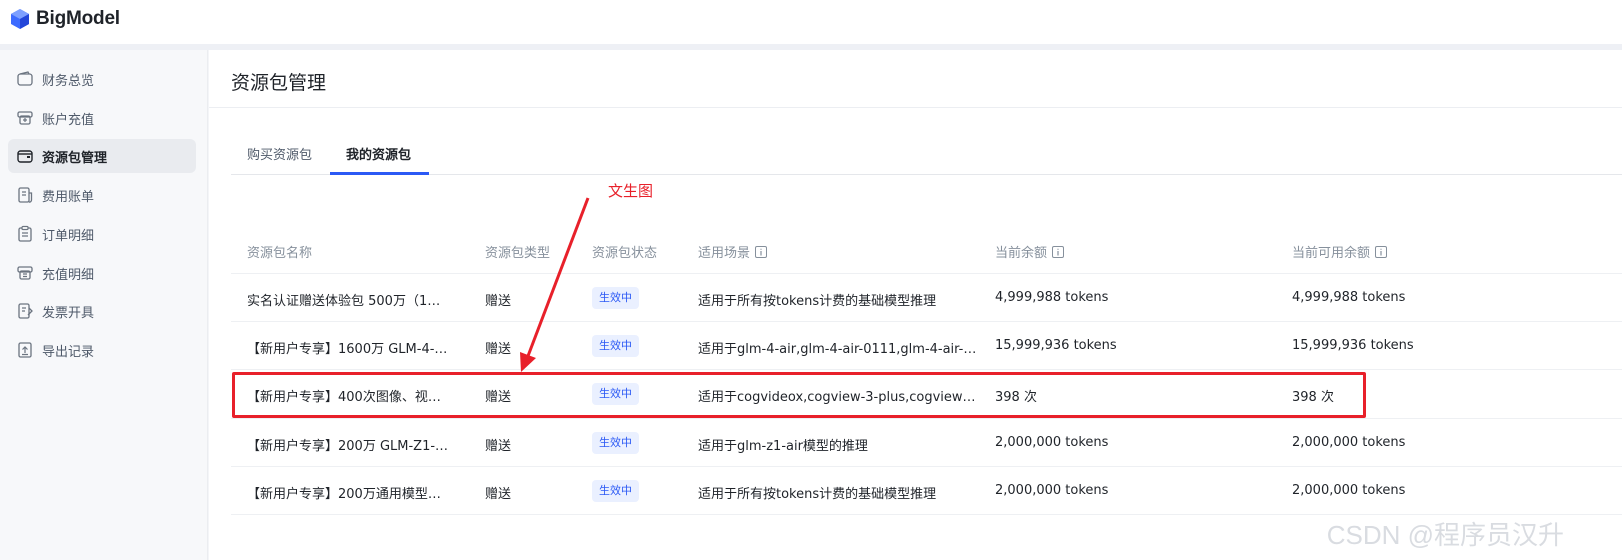 The height and width of the screenshot is (560, 1622). What do you see at coordinates (102, 195) in the screenshot?
I see `sidebar-item-bills: 费用账单` at bounding box center [102, 195].